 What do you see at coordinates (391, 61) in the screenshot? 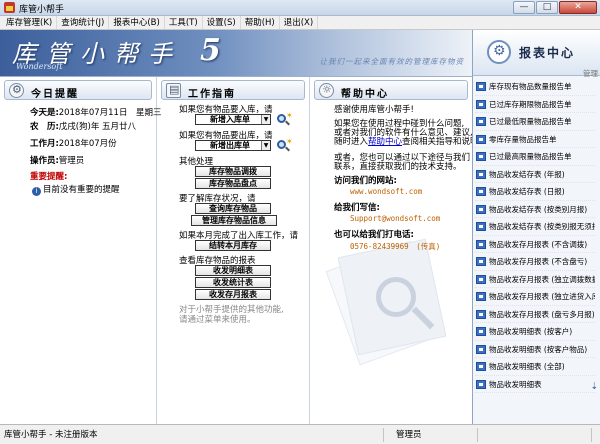
I see `banner-slogan: 让我们一起来全面有效的管理库存物资` at bounding box center [391, 61].